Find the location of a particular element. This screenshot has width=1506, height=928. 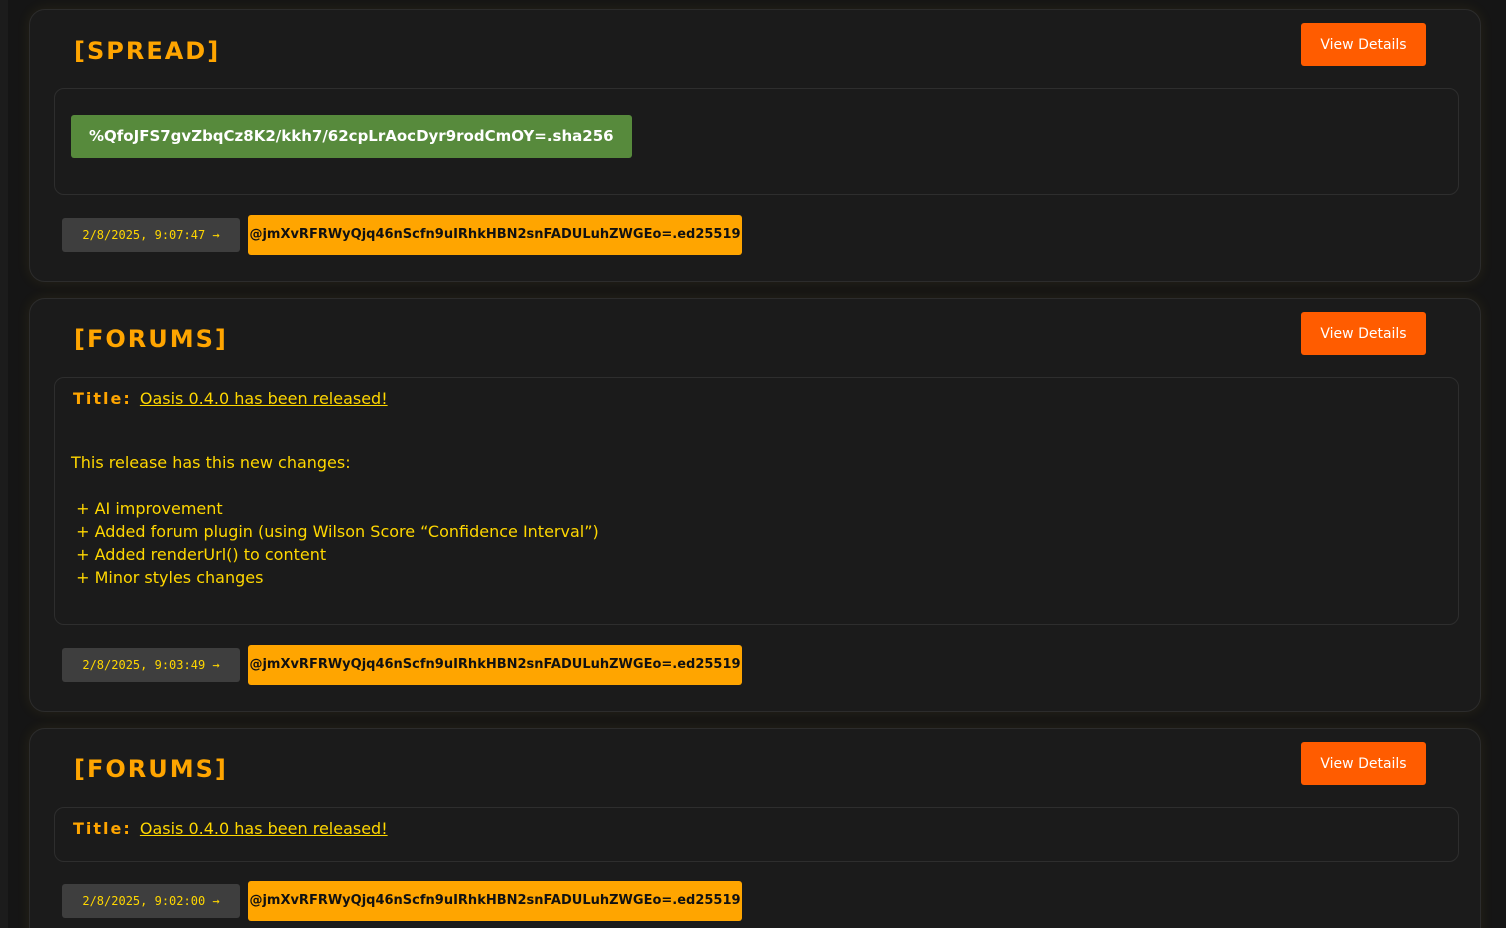

post-content: Title: Oasis 0.4.0 has been released! is located at coordinates (756, 834).